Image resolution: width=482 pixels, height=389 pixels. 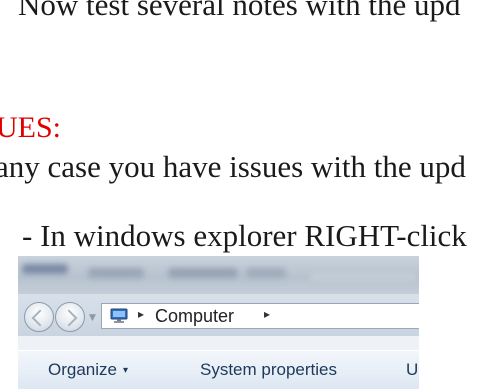 What do you see at coordinates (39, 317) in the screenshot?
I see `back-button` at bounding box center [39, 317].